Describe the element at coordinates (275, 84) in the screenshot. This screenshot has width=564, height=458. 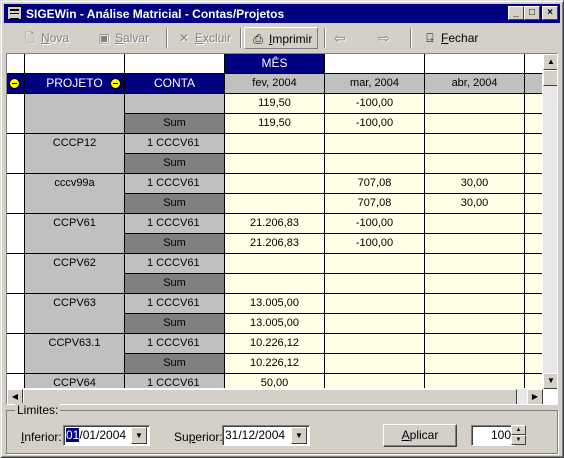
I see `month-header: fev, 2004` at that location.